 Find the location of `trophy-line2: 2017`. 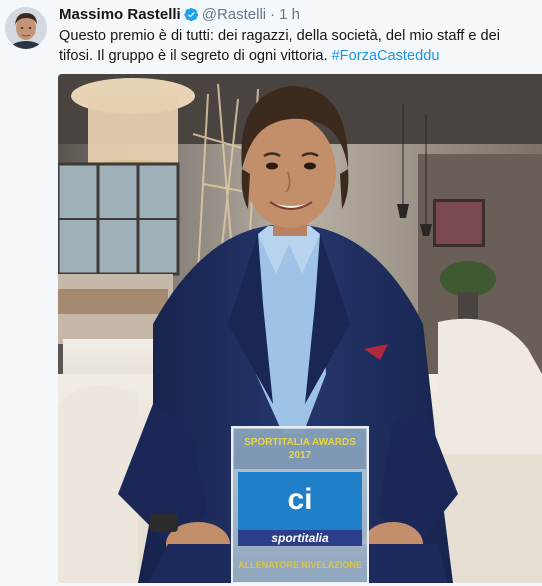

trophy-line2: 2017 is located at coordinates (300, 455).